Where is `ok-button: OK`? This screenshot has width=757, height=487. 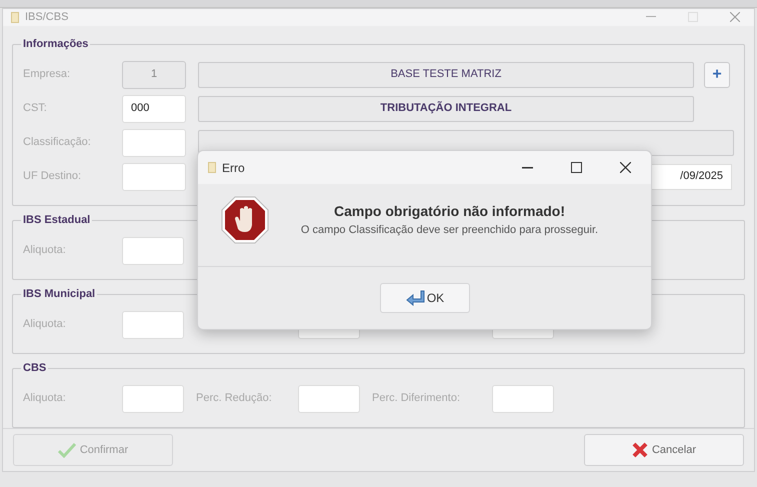 ok-button: OK is located at coordinates (425, 298).